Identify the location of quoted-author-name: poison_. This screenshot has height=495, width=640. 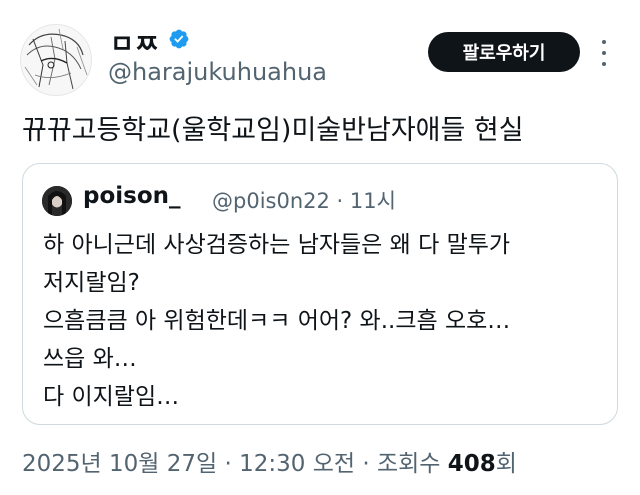
(132, 196).